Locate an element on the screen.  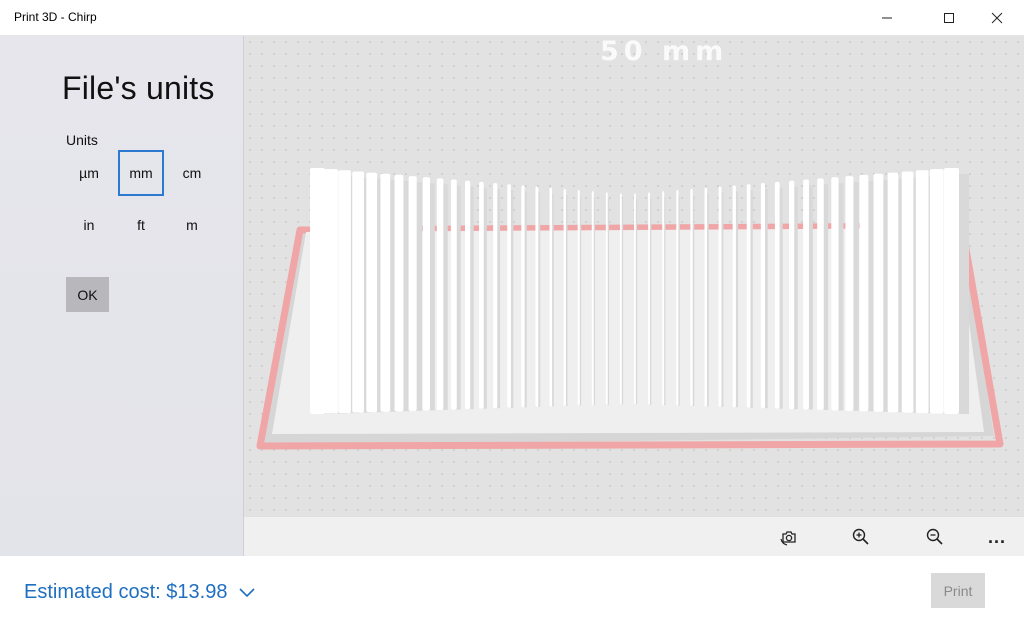
print-button: Print is located at coordinates (958, 590).